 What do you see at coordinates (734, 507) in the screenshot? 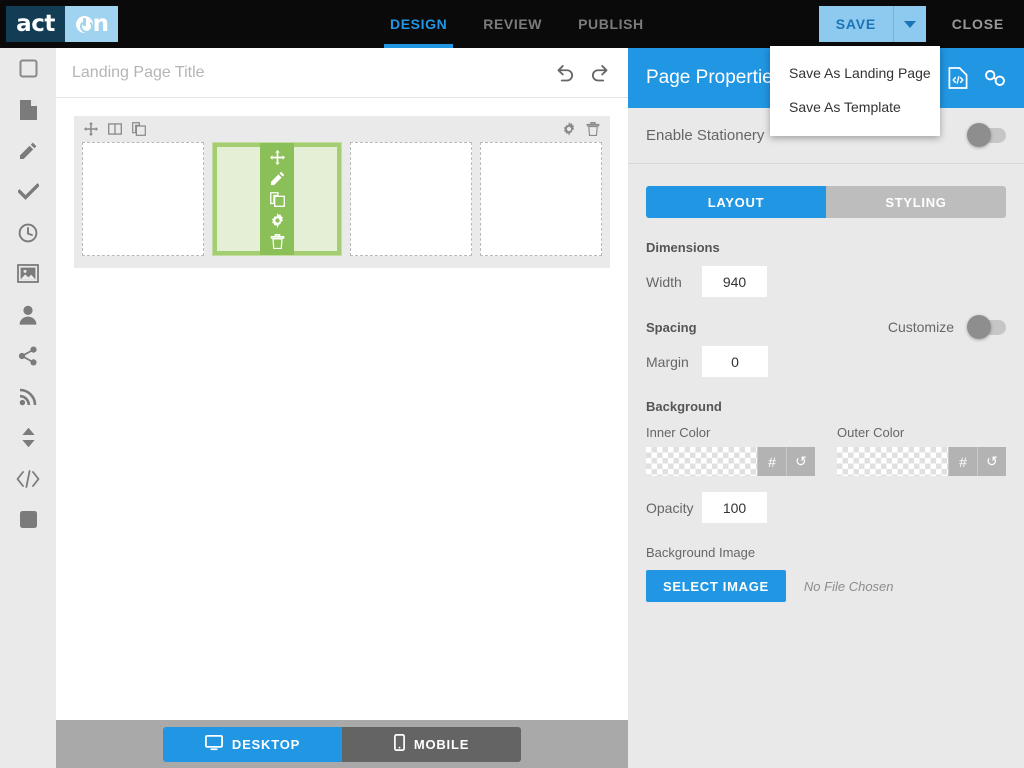
I see `opacity-input` at bounding box center [734, 507].